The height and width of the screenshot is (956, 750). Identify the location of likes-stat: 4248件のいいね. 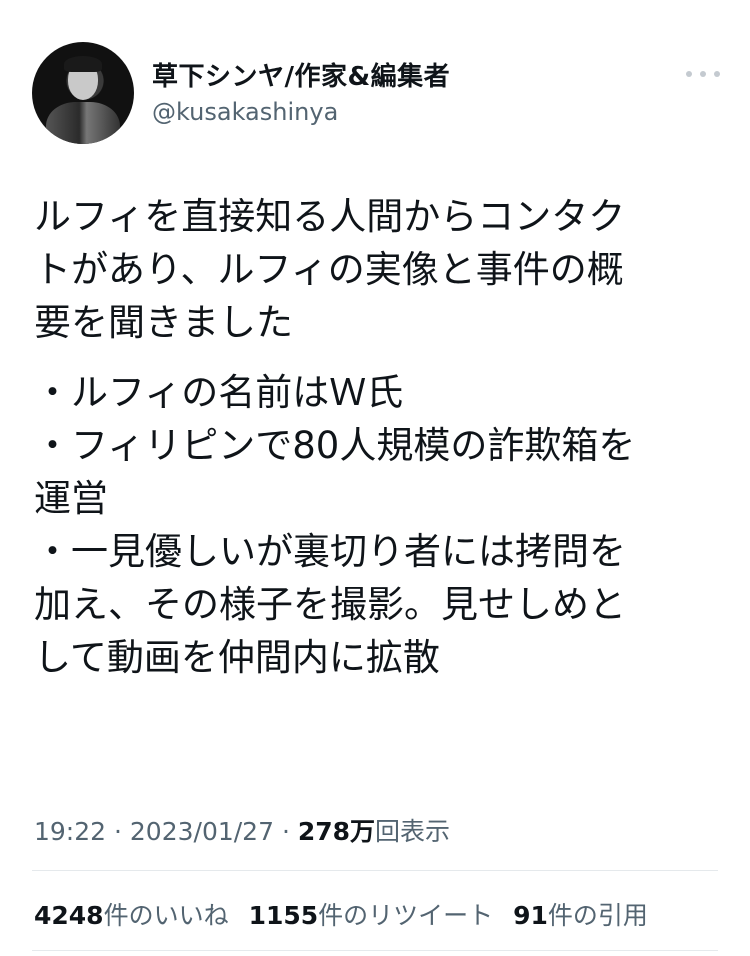
(131, 915).